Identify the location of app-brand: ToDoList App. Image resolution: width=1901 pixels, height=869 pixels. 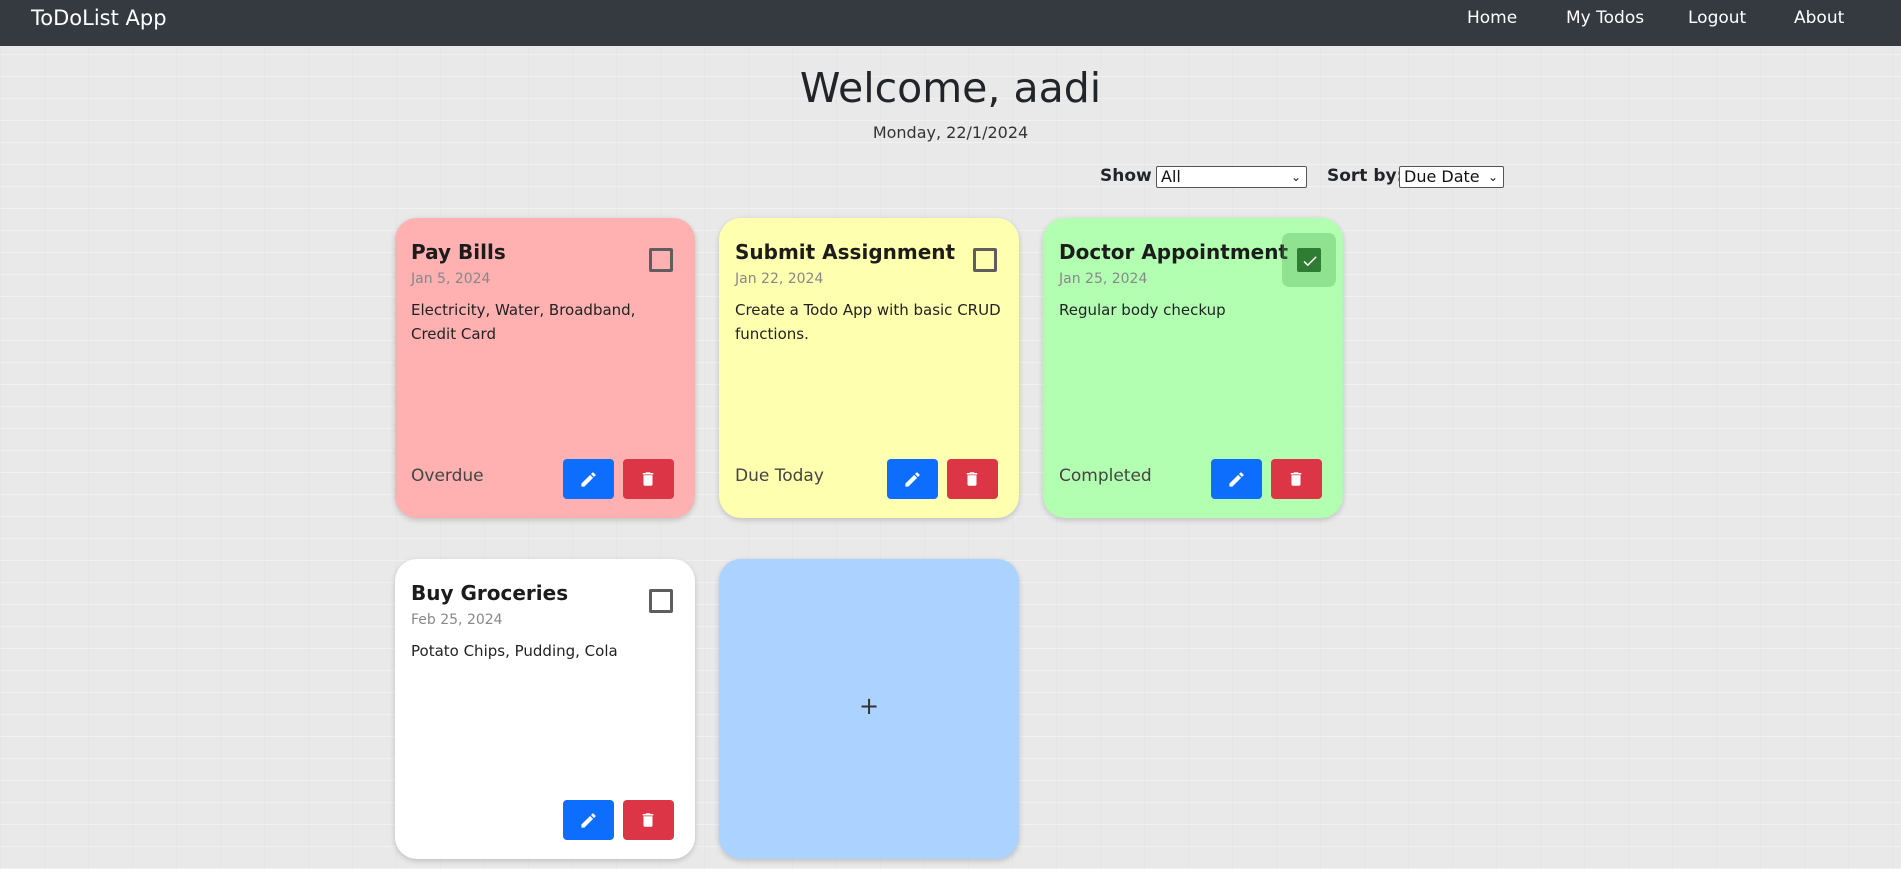
(99, 18).